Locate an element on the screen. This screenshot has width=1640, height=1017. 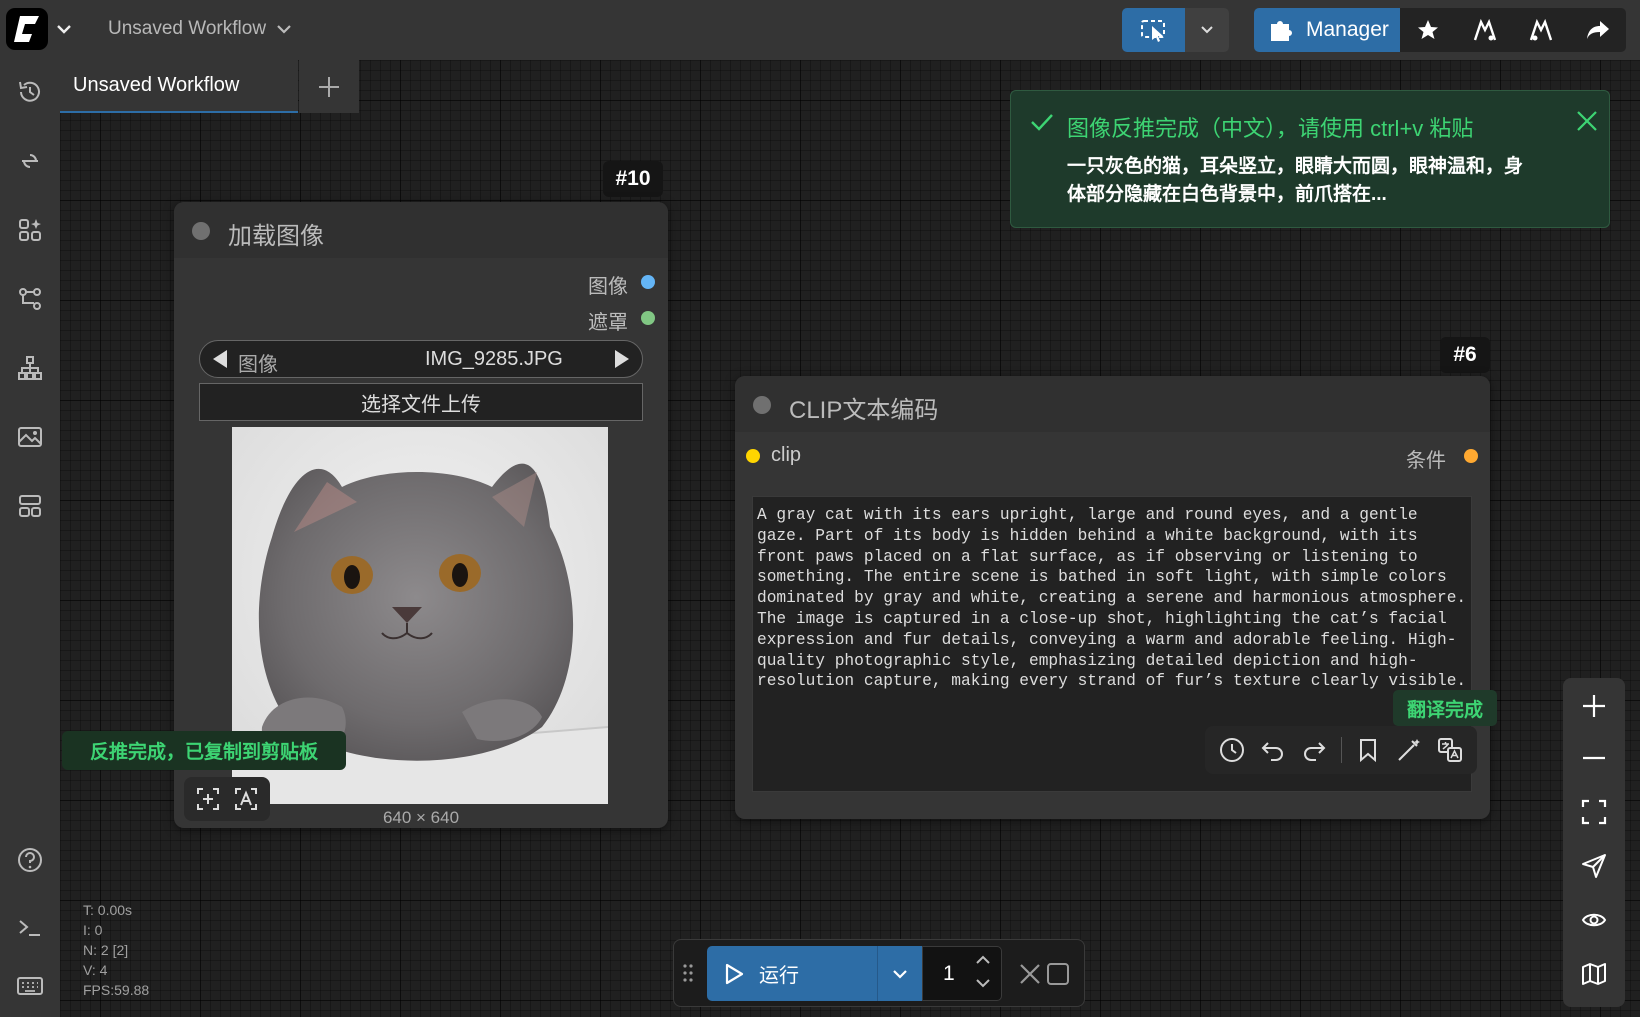
render-stats: T: 0.00s I: 0 N: 2 [2] V: 4 FPS:59.88 is located at coordinates (116, 950).